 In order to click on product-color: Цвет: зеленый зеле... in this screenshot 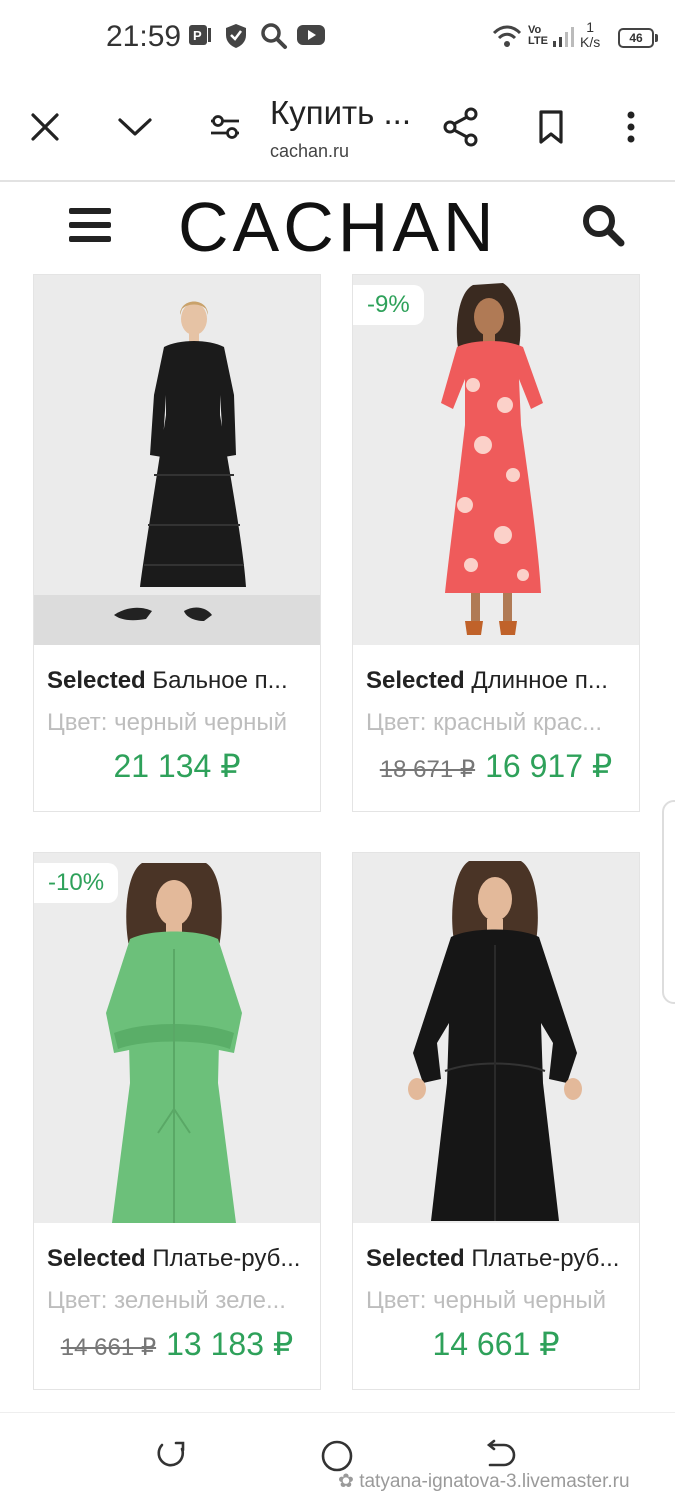, I will do `click(166, 1300)`.